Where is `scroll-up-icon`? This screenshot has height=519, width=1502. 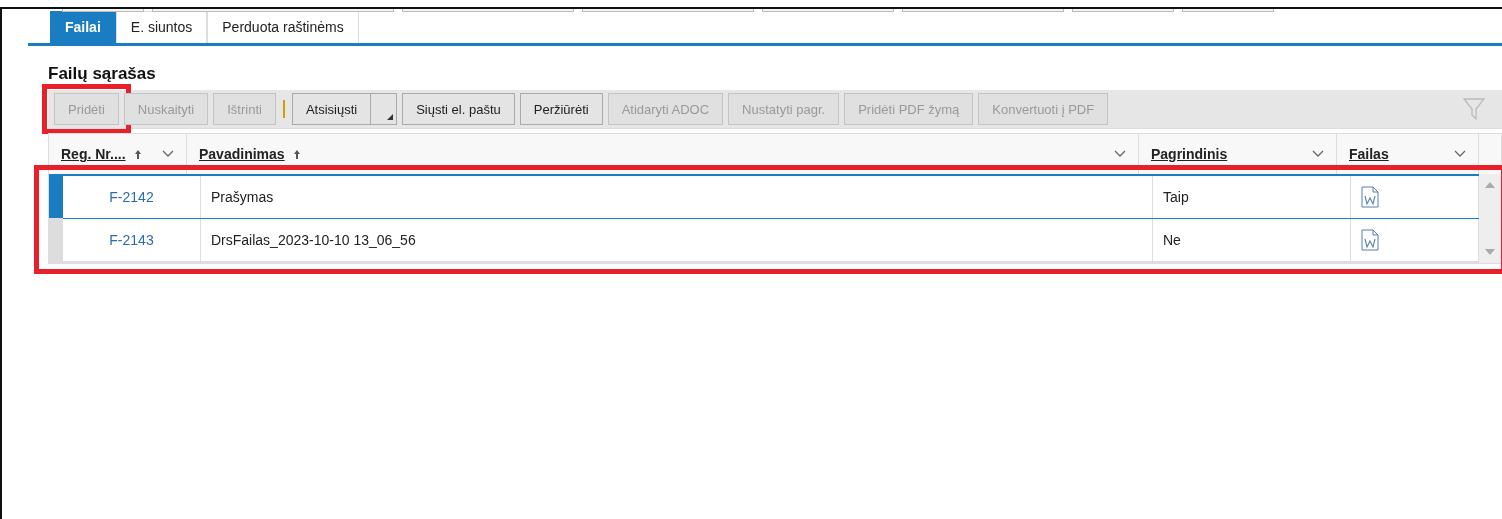 scroll-up-icon is located at coordinates (1490, 185).